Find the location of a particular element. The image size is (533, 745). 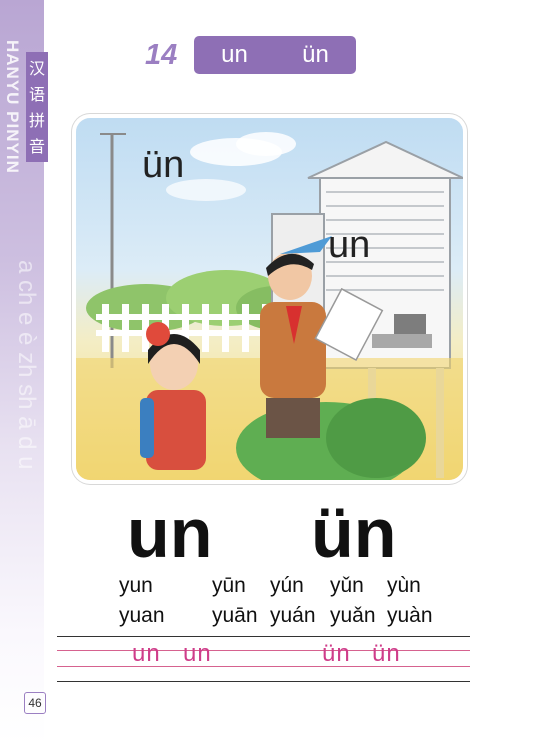

syllable-yun-4: yùn is located at coordinates (404, 585).